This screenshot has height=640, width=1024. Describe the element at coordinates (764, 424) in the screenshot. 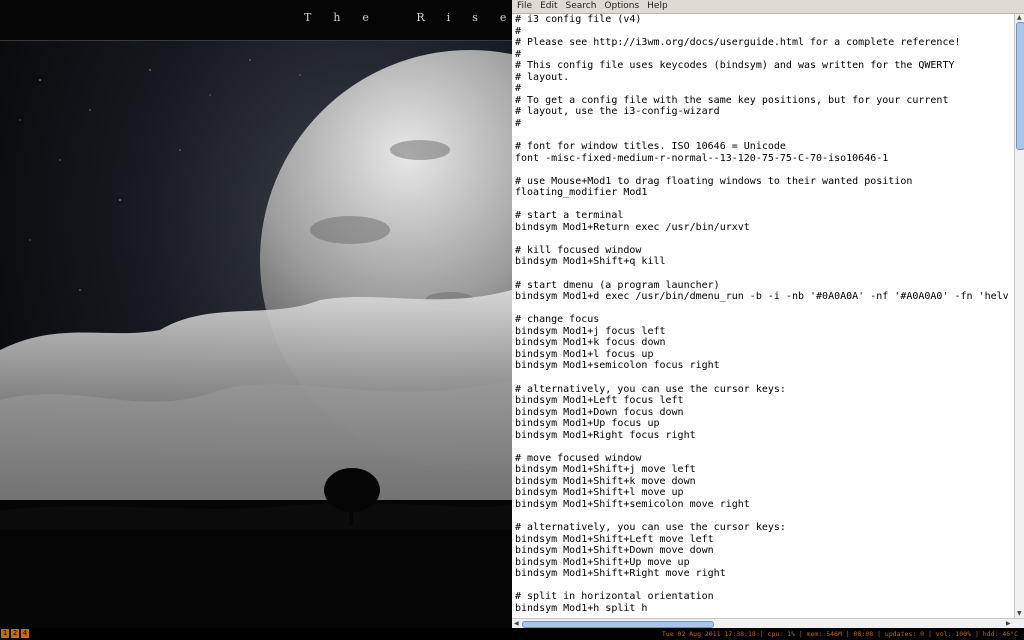

I see `editor-line: bindsym Mod1+Up focus up` at that location.